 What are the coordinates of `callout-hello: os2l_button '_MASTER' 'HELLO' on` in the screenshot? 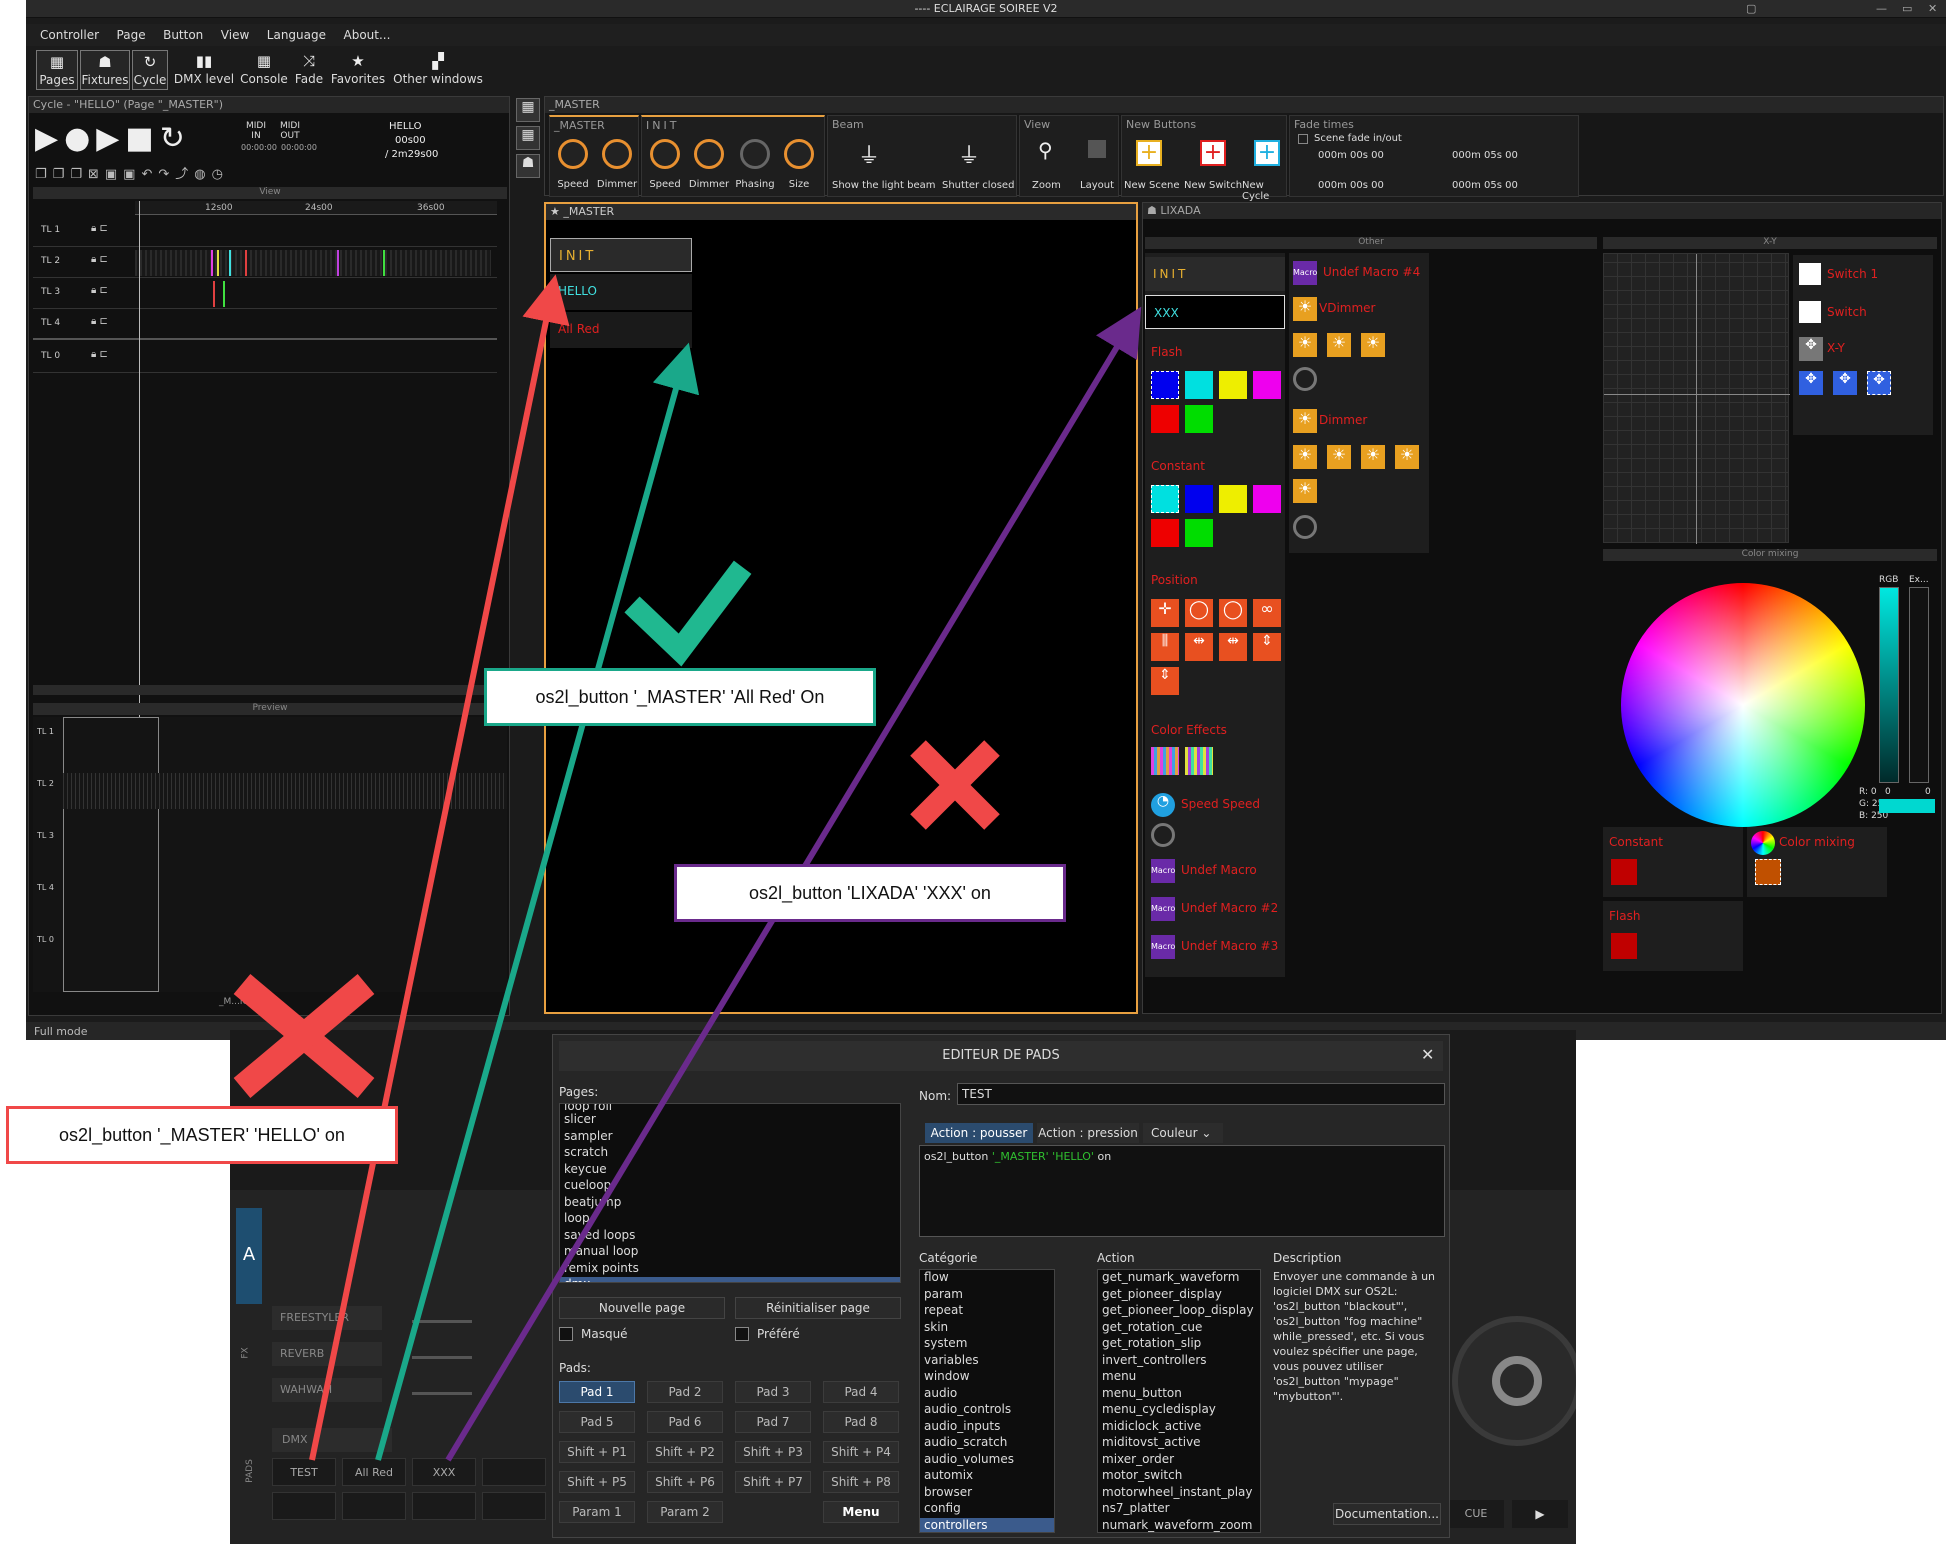 It's located at (202, 1135).